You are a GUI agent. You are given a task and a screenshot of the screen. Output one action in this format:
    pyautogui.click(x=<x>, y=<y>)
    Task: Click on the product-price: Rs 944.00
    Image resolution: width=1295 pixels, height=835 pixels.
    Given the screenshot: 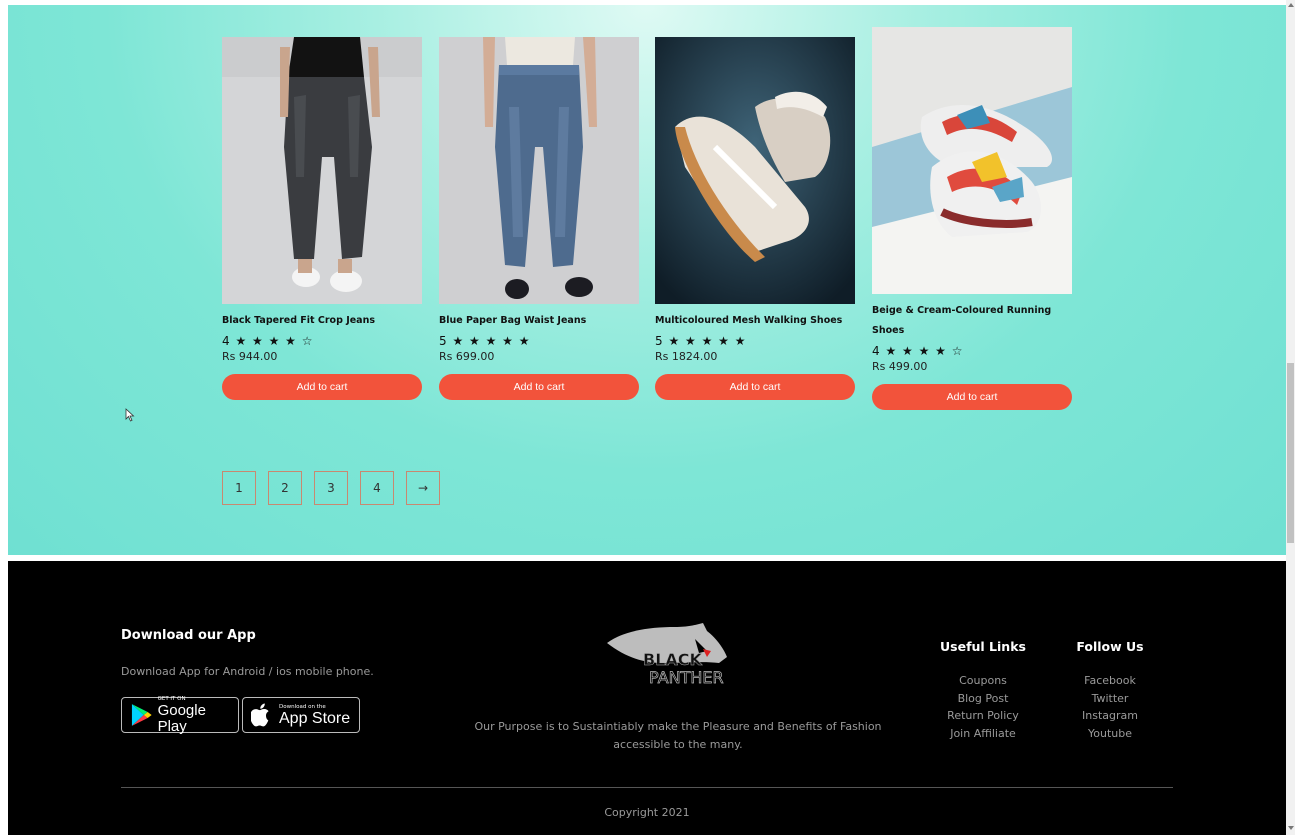 What is the action you would take?
    pyautogui.click(x=250, y=356)
    